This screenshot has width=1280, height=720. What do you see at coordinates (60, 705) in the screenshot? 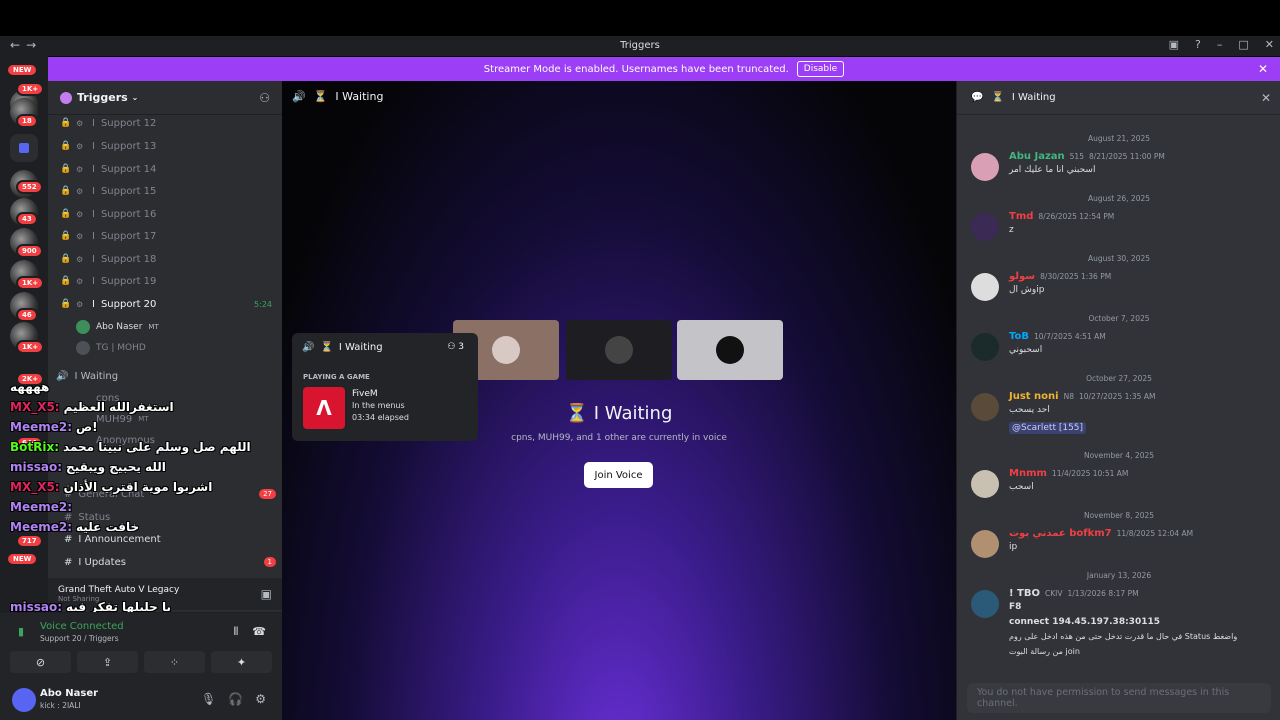
I see `user-status: kick : 2IALI` at bounding box center [60, 705].